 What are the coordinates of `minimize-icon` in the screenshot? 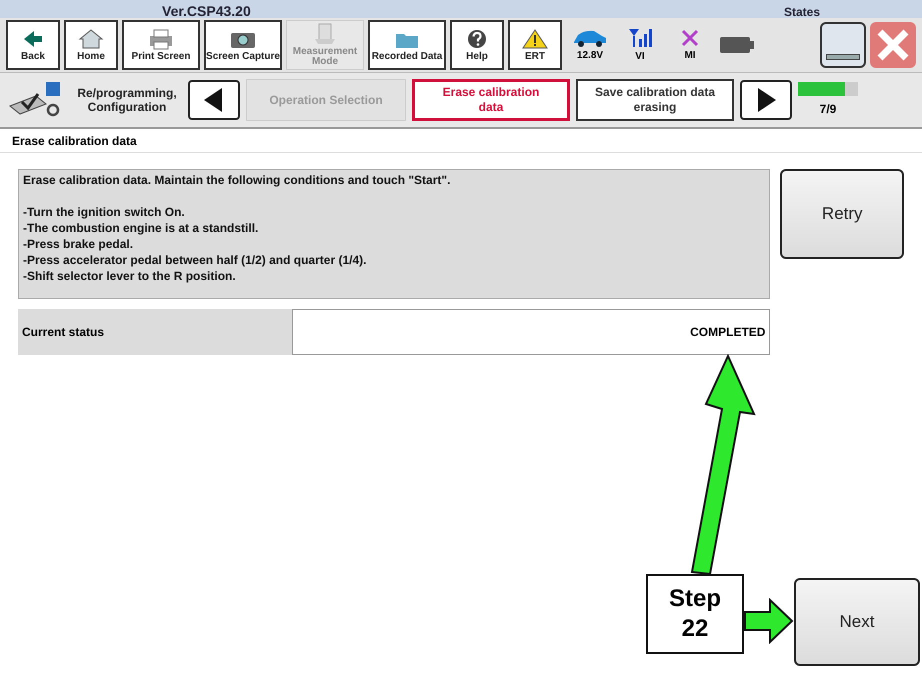 It's located at (843, 57).